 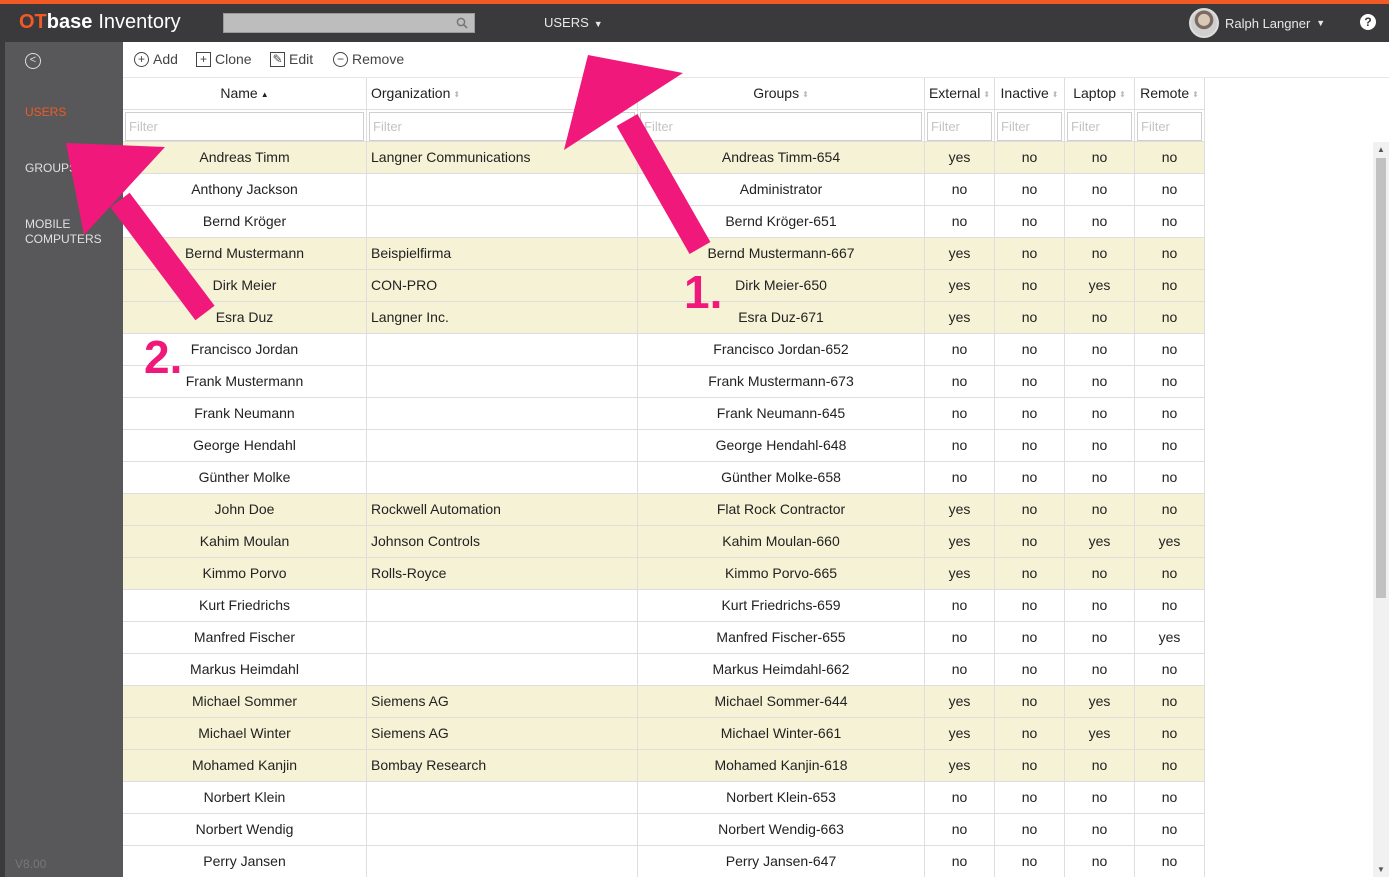 I want to click on arrow-1-annotation, so click(x=637, y=154).